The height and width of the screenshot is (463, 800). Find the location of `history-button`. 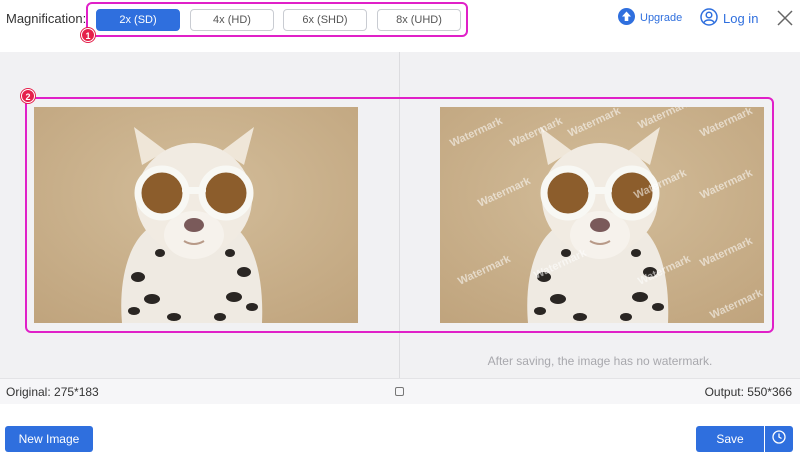

history-button is located at coordinates (779, 439).